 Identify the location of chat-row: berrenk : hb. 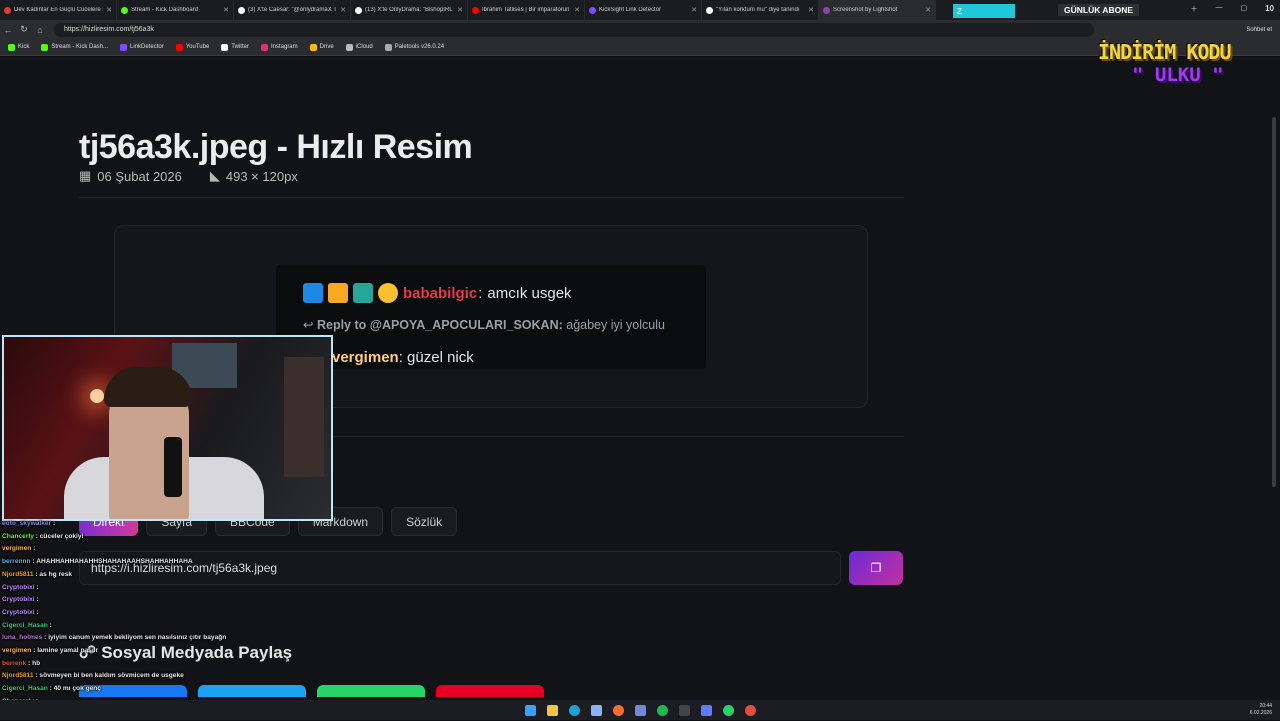
(21, 663).